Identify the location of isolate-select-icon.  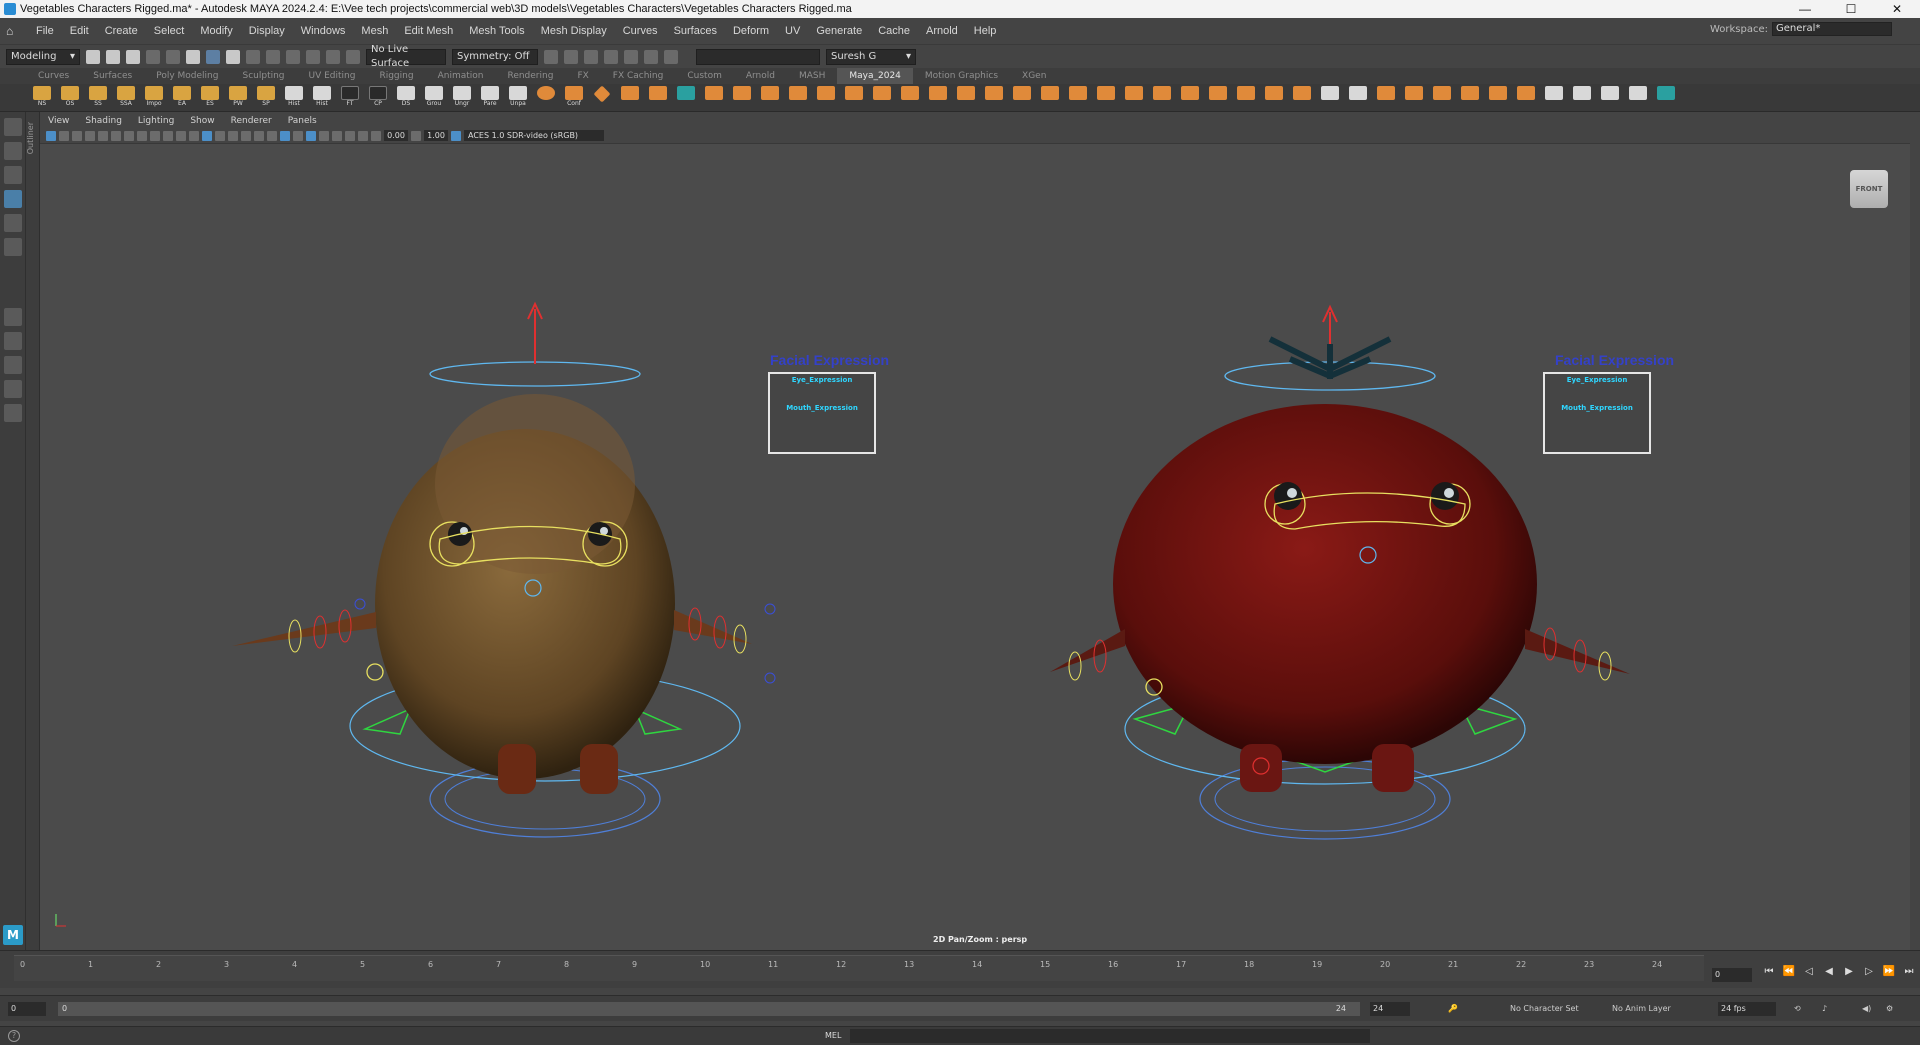
(285, 135).